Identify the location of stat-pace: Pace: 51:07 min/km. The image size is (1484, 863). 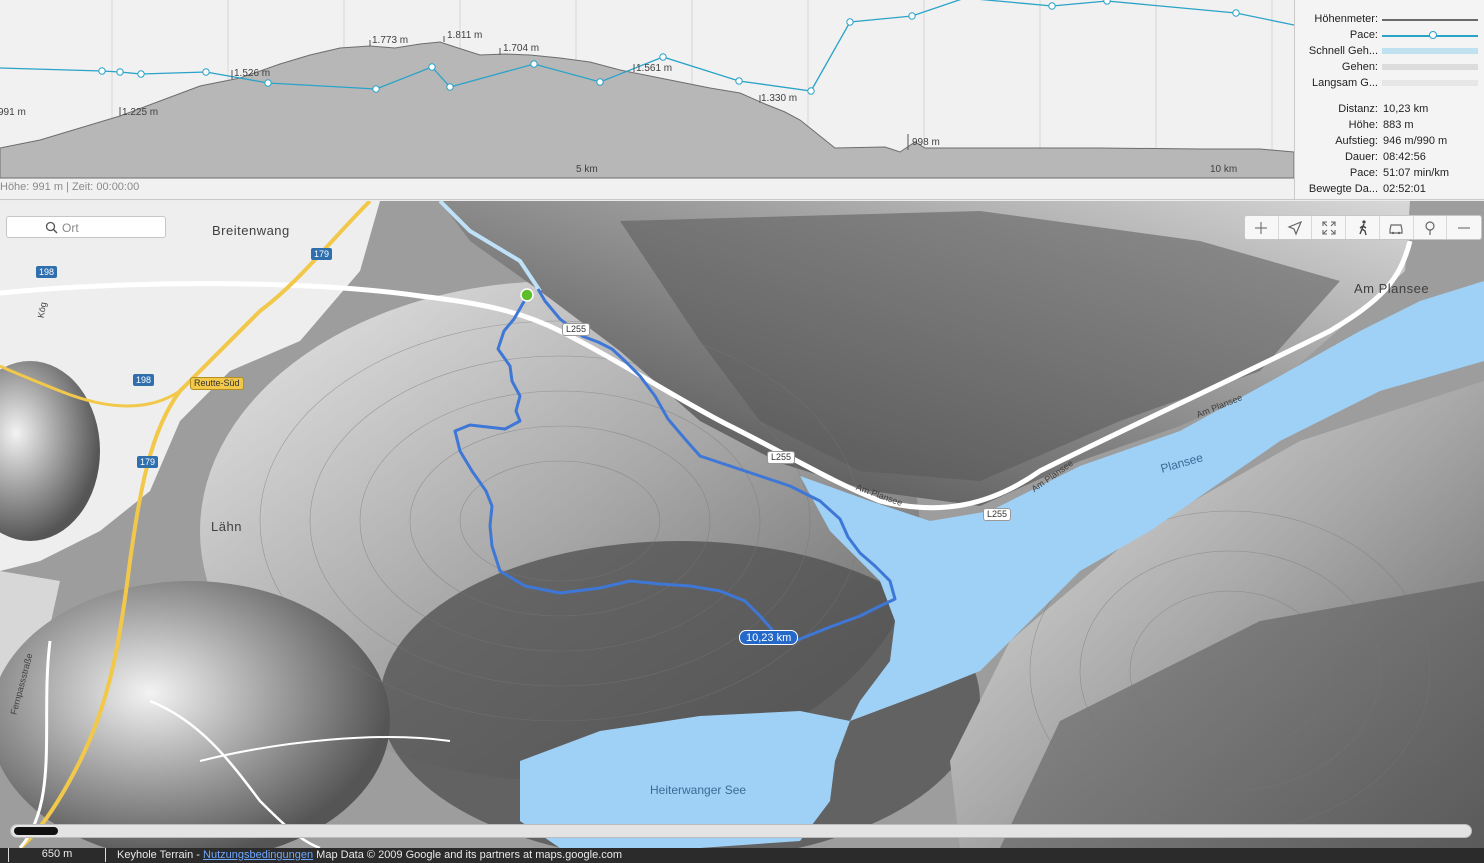
(1389, 173).